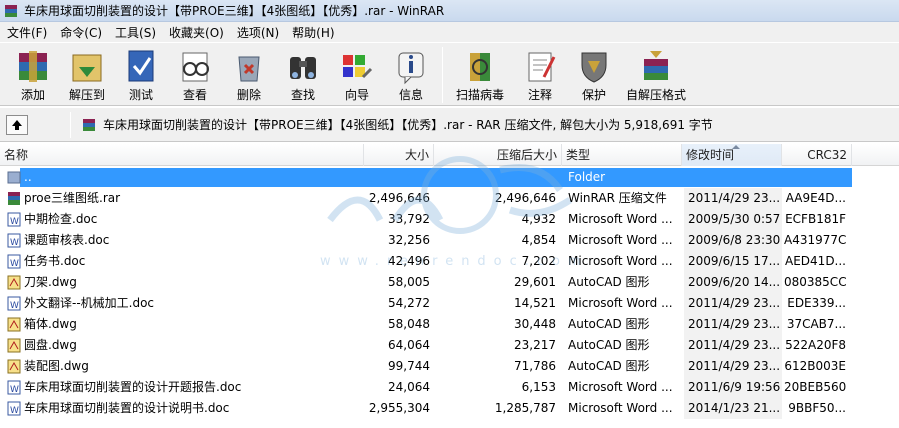 This screenshot has height=428, width=899. Describe the element at coordinates (409, 219) in the screenshot. I see `file-size: 33,792` at that location.